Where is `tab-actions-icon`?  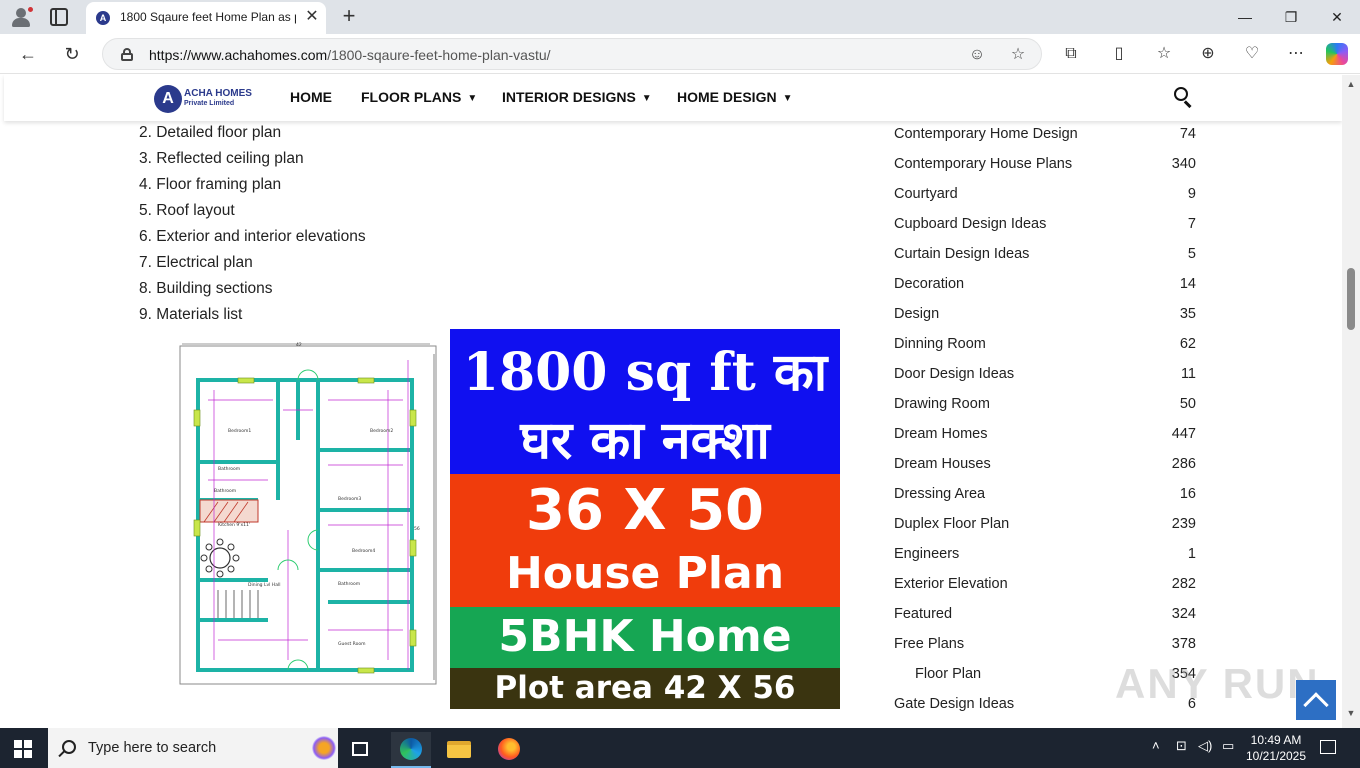 tab-actions-icon is located at coordinates (59, 17).